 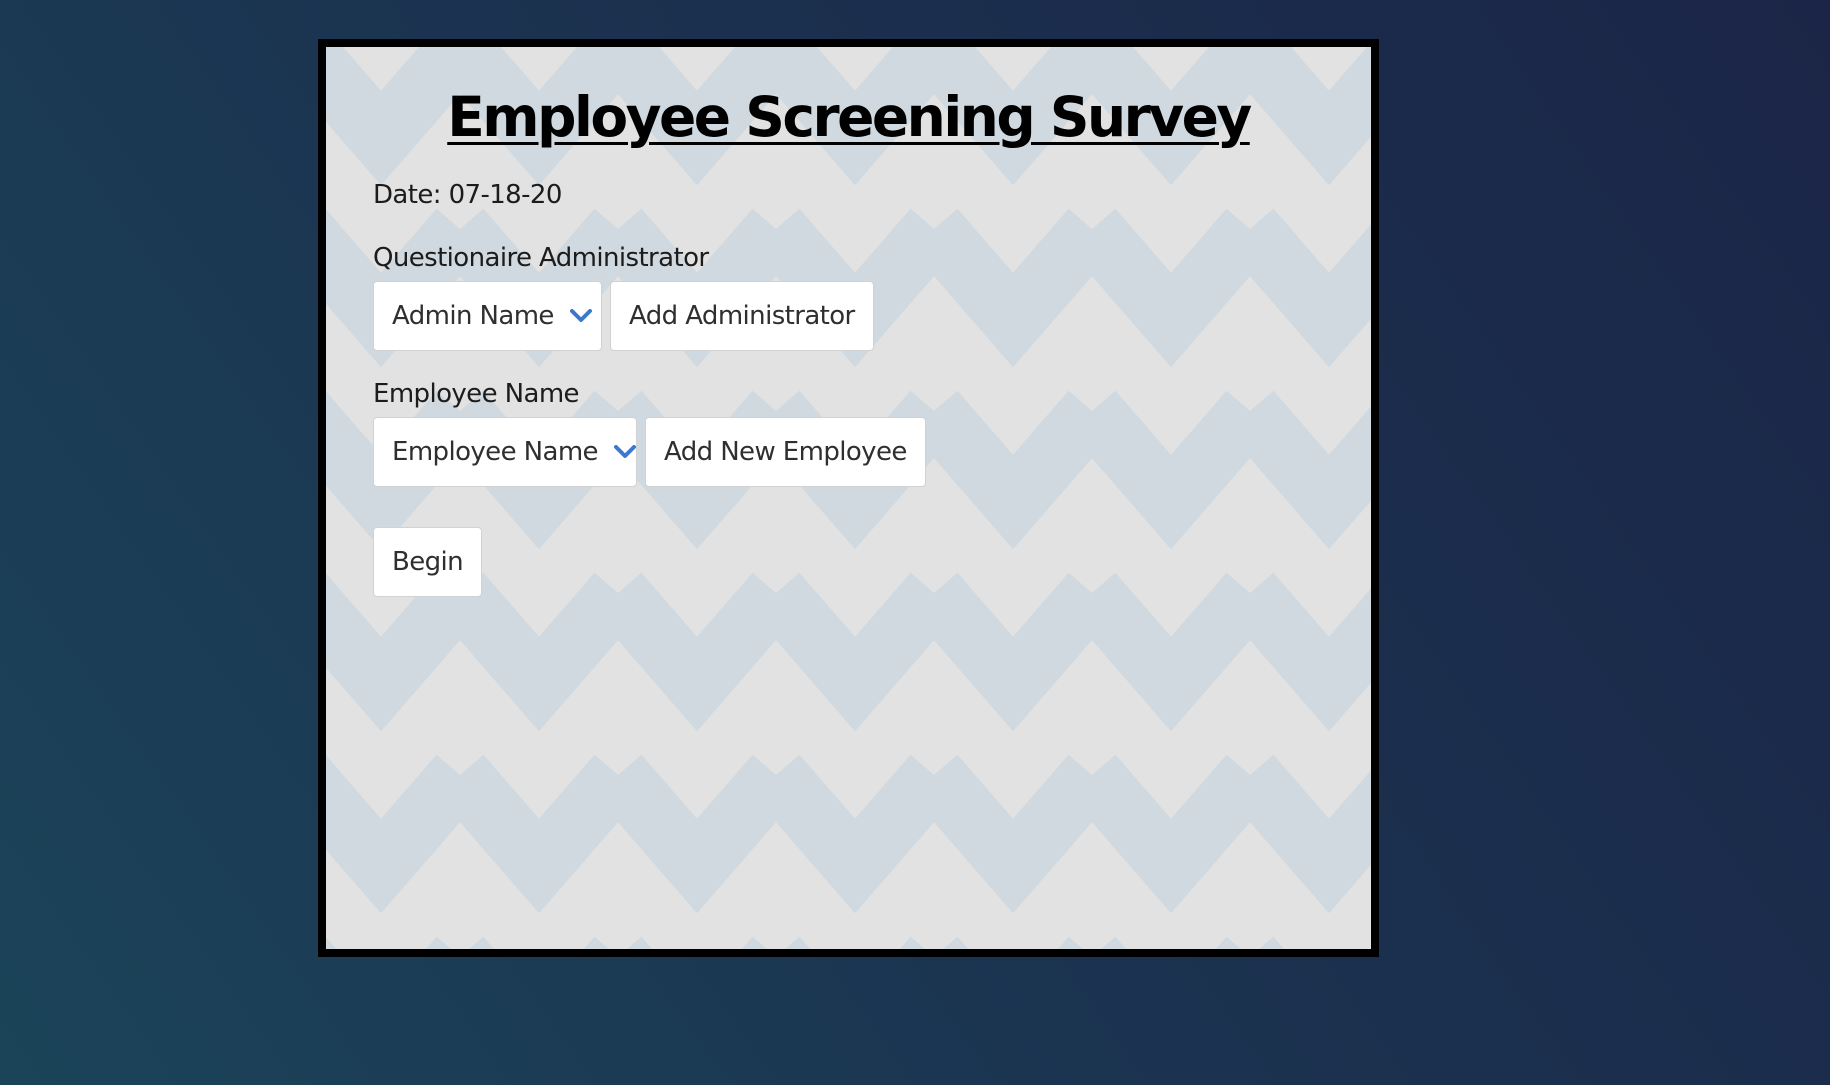 I want to click on administrator-select: Admin Name, so click(x=487, y=316).